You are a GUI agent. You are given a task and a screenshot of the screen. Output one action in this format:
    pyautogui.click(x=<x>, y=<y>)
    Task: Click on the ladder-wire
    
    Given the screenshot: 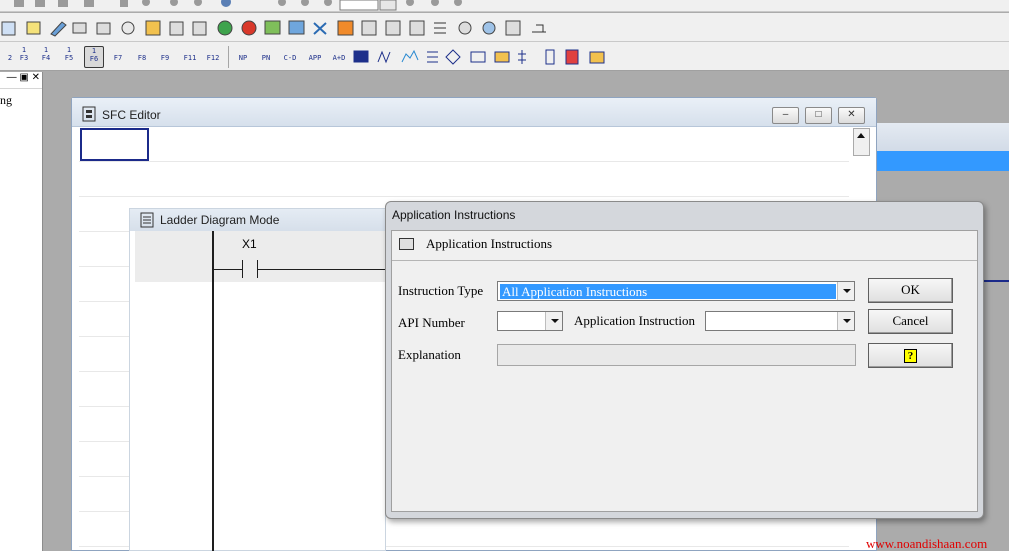 What is the action you would take?
    pyautogui.click(x=299, y=269)
    